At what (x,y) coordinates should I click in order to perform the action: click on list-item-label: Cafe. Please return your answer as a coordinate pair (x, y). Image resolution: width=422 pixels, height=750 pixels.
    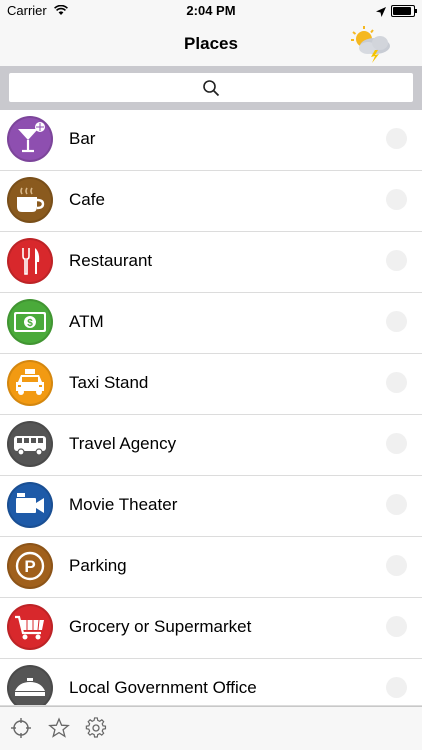
    Looking at the image, I should click on (87, 199).